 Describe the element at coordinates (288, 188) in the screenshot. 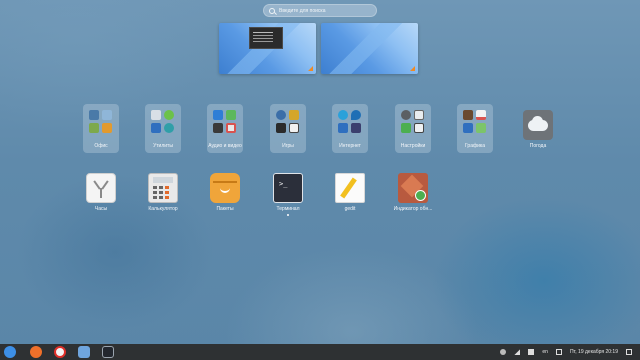

I see `terminal-icon: >_` at that location.